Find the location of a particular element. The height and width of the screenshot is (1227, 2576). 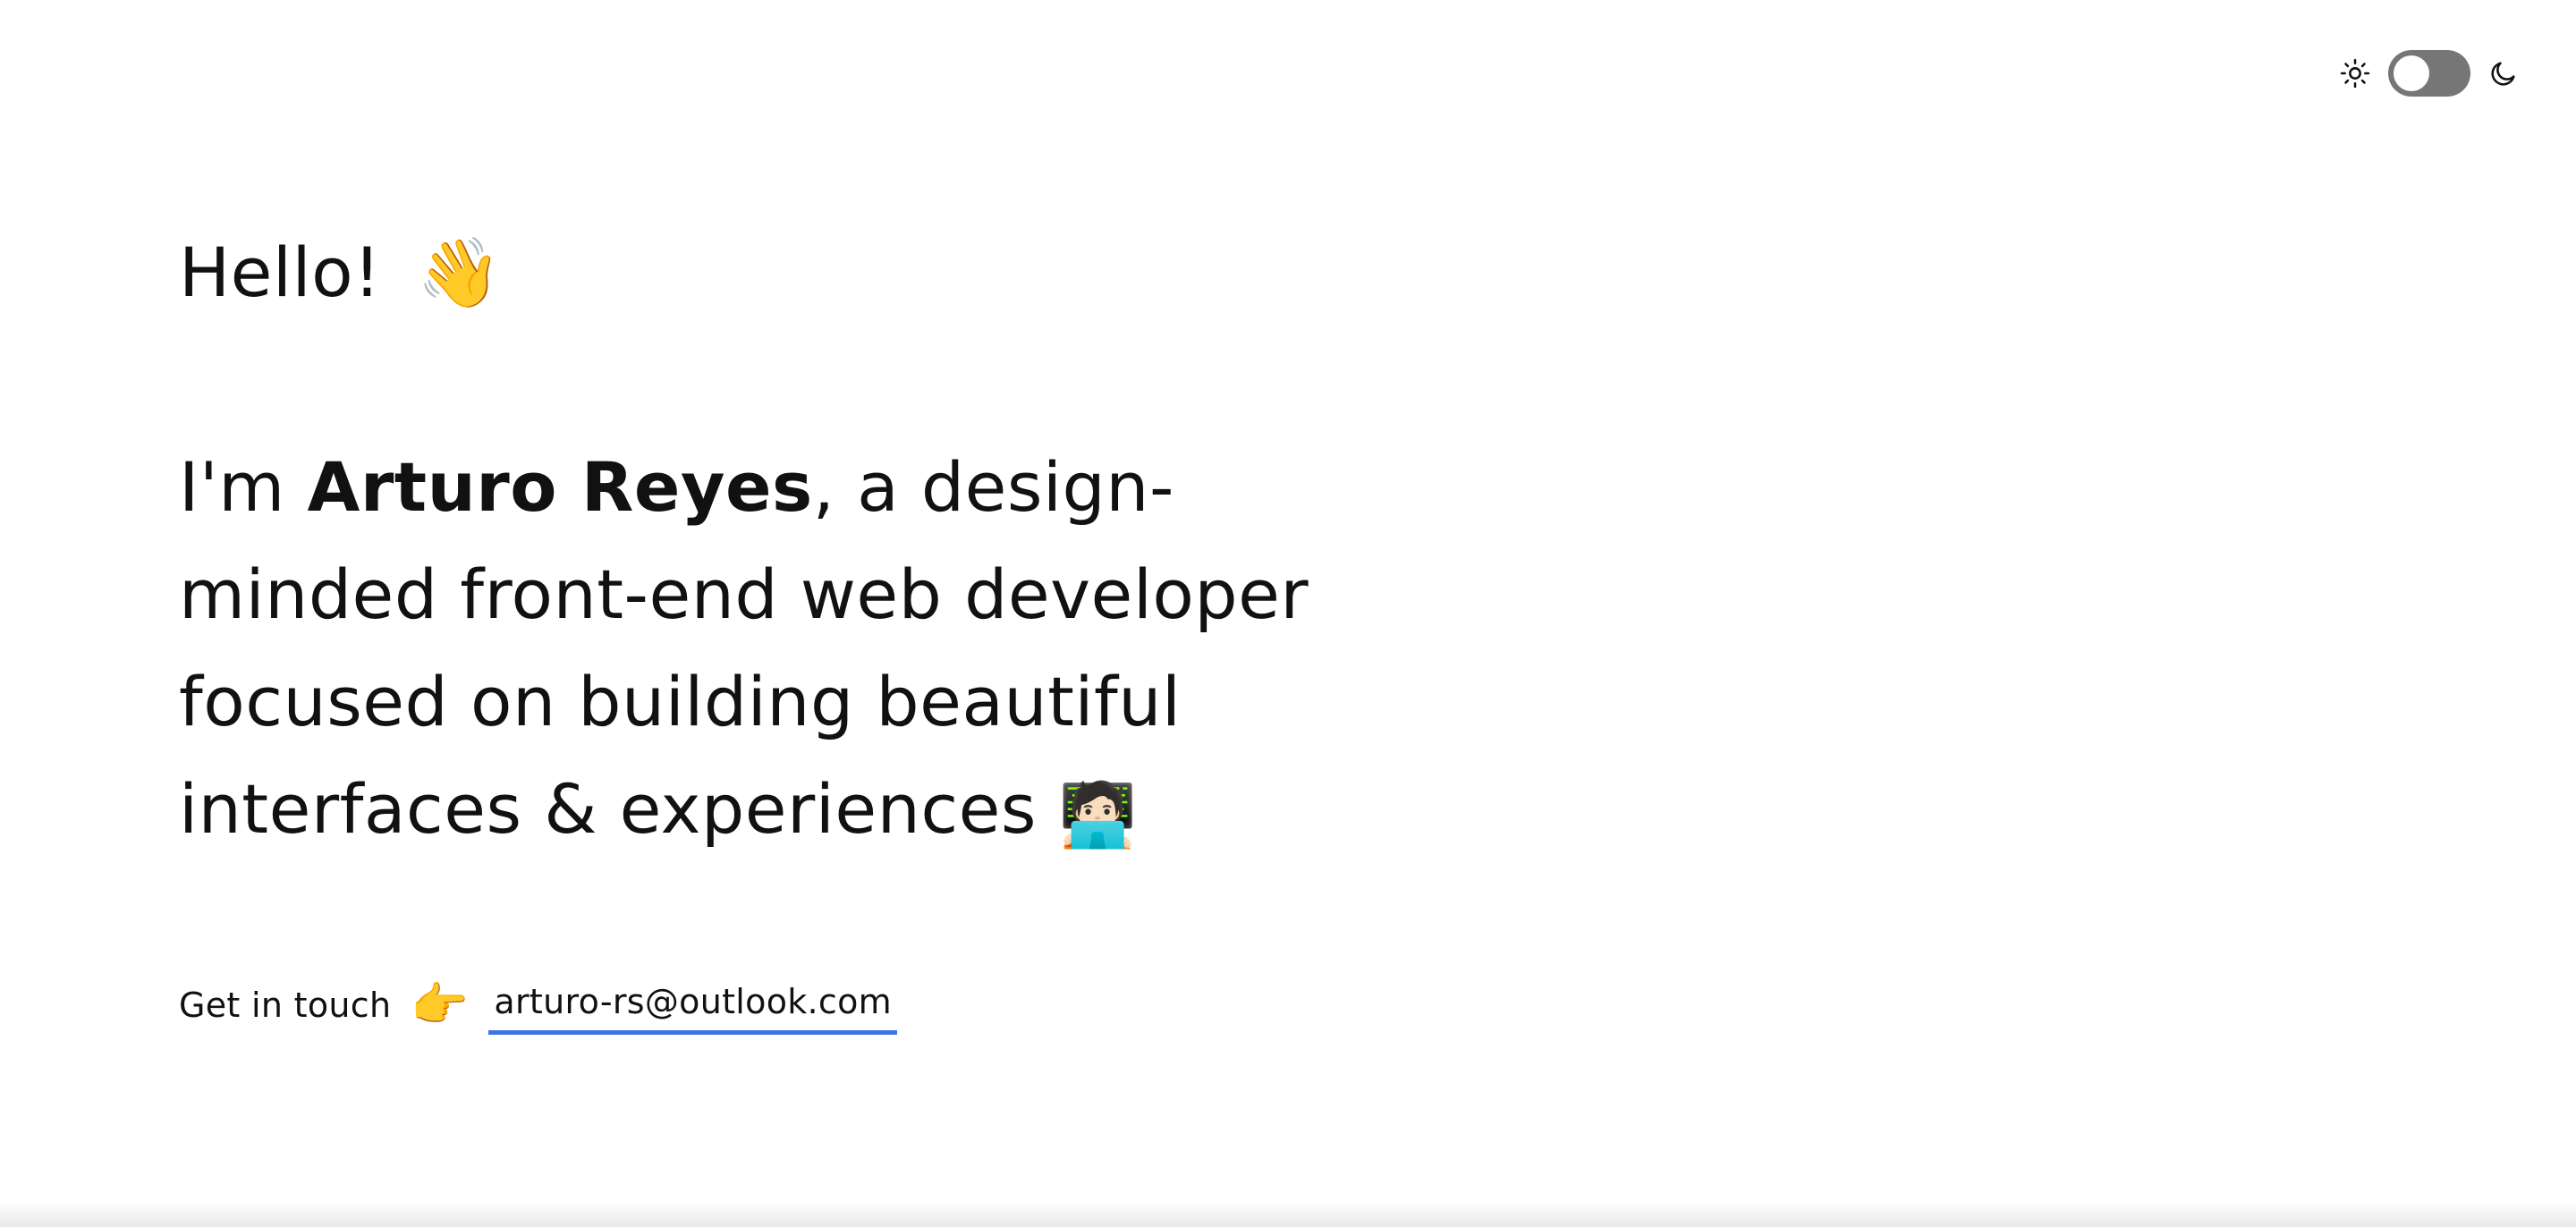

contact-row: Get in touch 👉 arturo-rs@outlook.com is located at coordinates (805, 1005).